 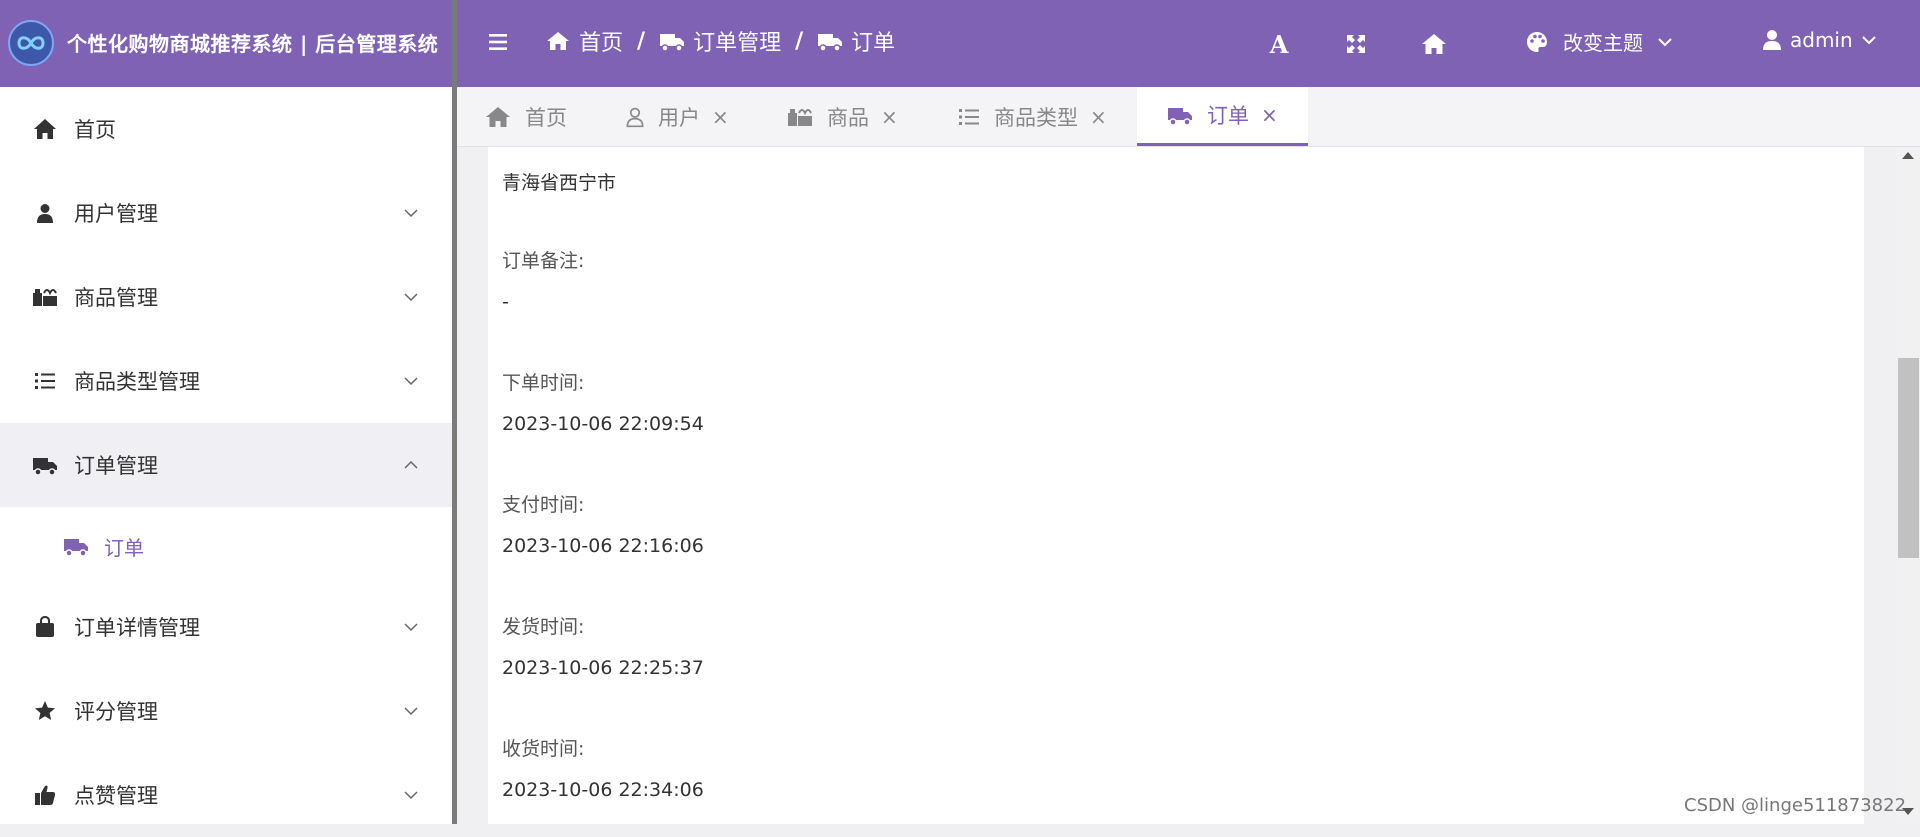 What do you see at coordinates (543, 749) in the screenshot?
I see `receive-time-label: 收货时间:` at bounding box center [543, 749].